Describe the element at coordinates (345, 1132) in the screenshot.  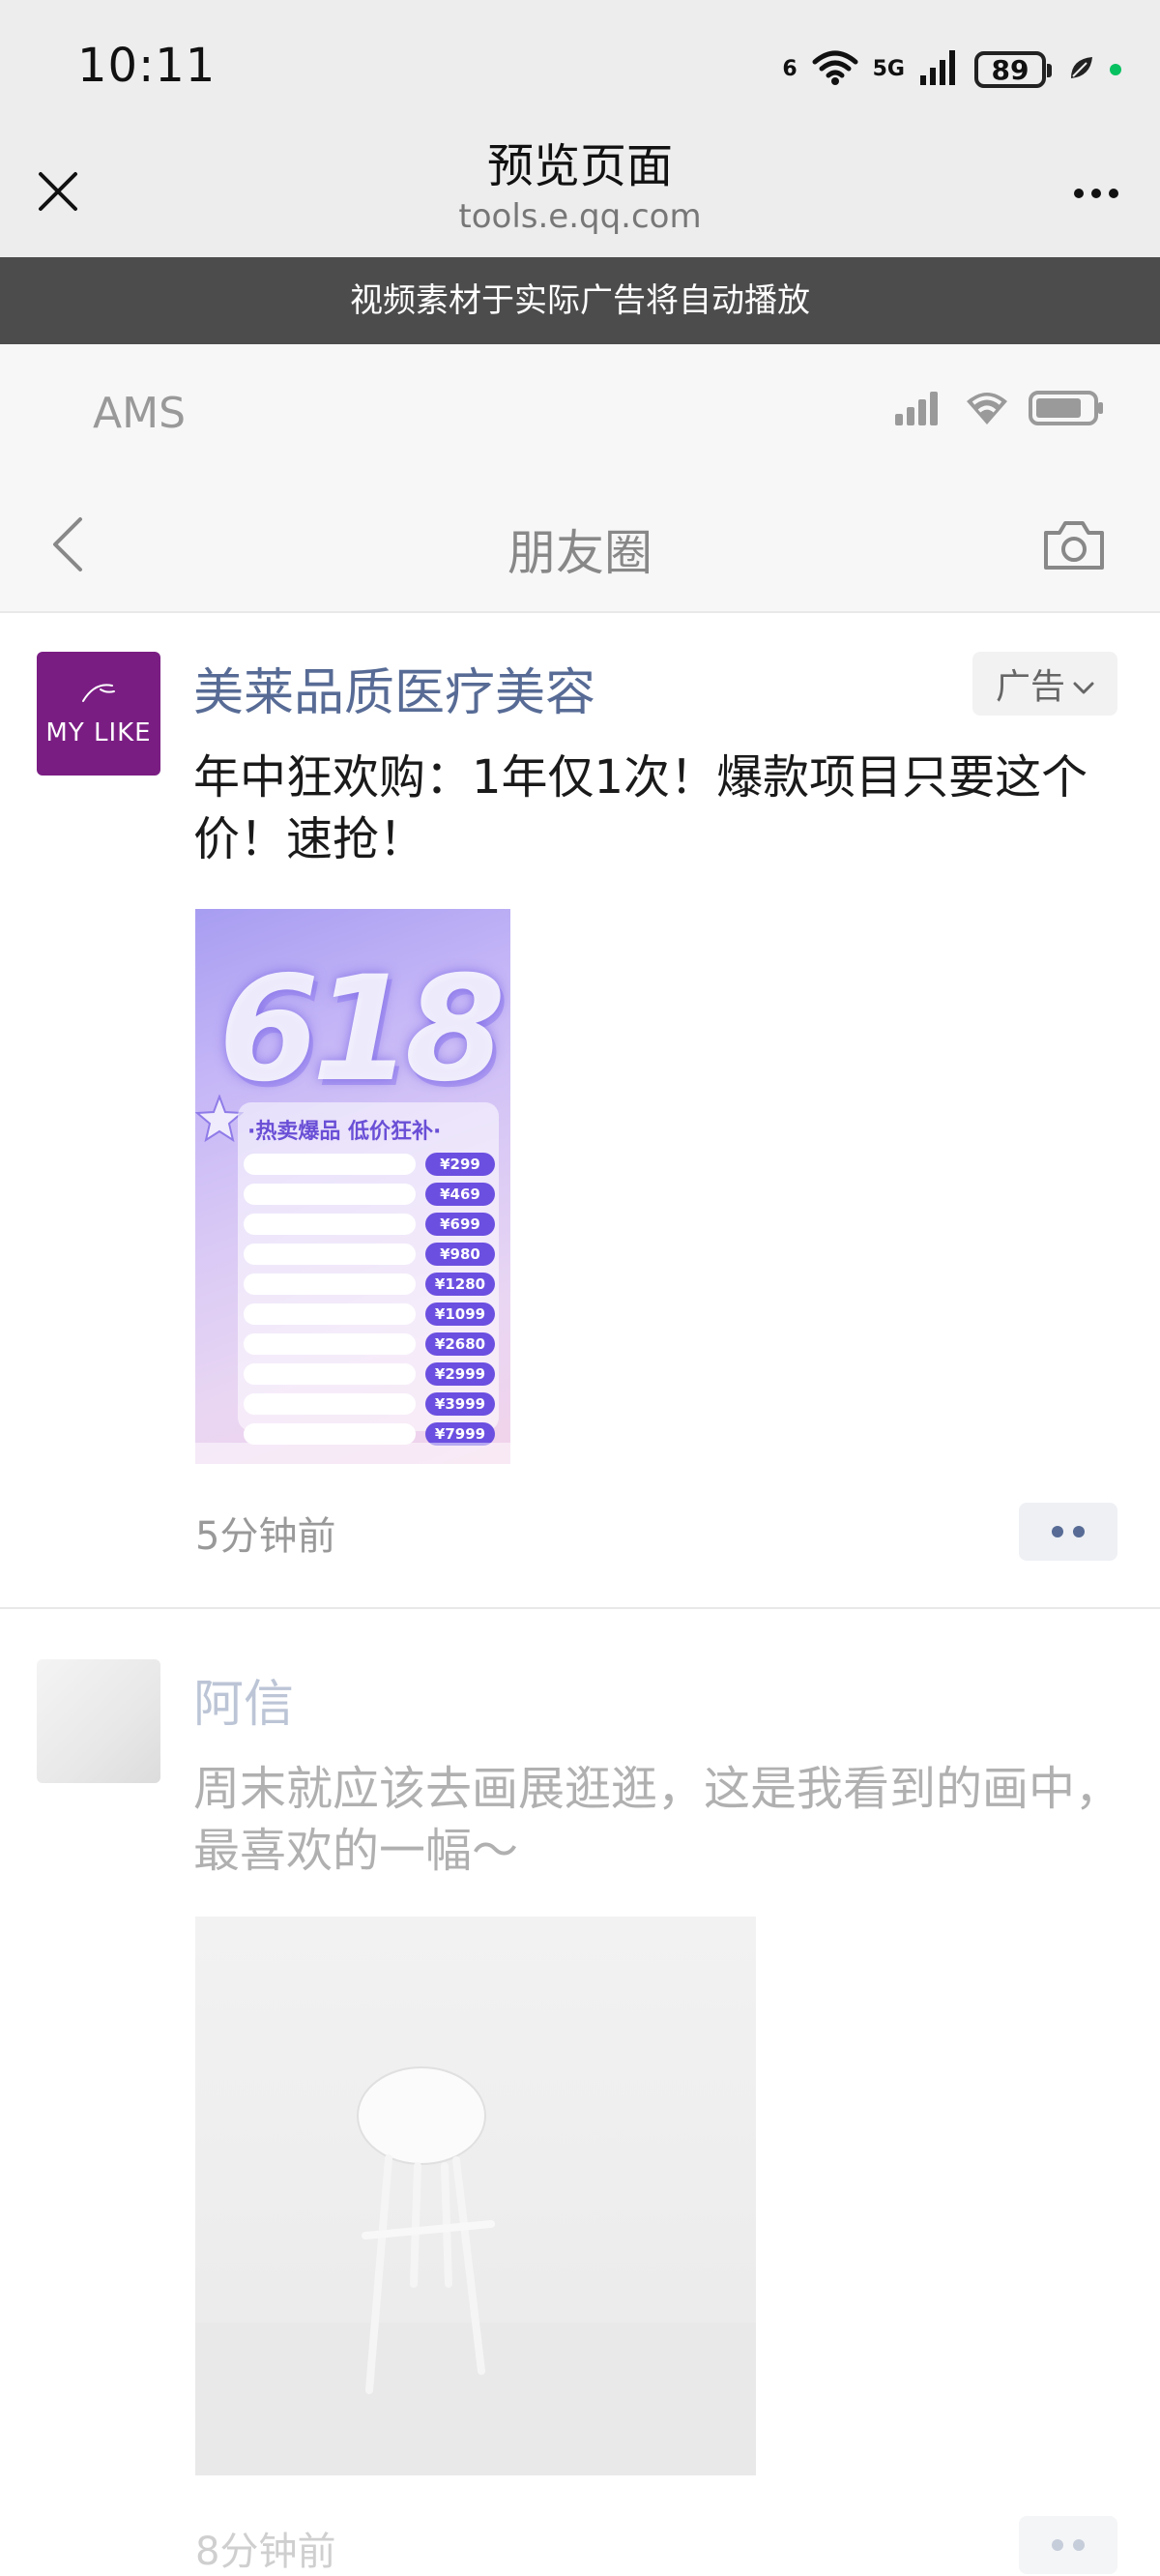
I see `poster-header: ·热卖爆品 低价狂补·` at that location.